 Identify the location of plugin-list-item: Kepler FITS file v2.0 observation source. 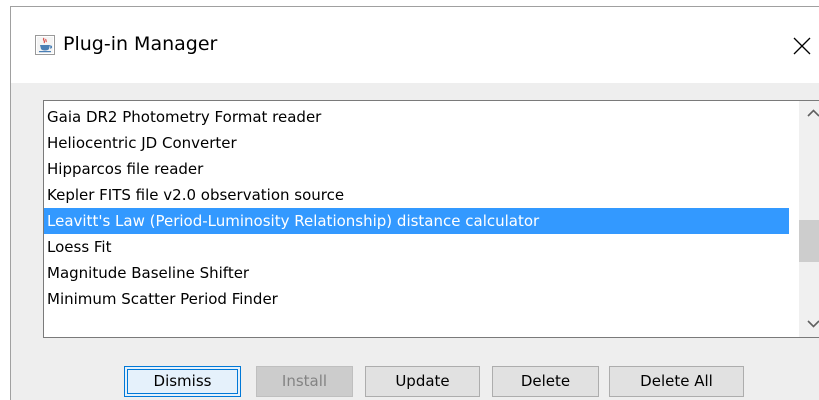
(416, 195).